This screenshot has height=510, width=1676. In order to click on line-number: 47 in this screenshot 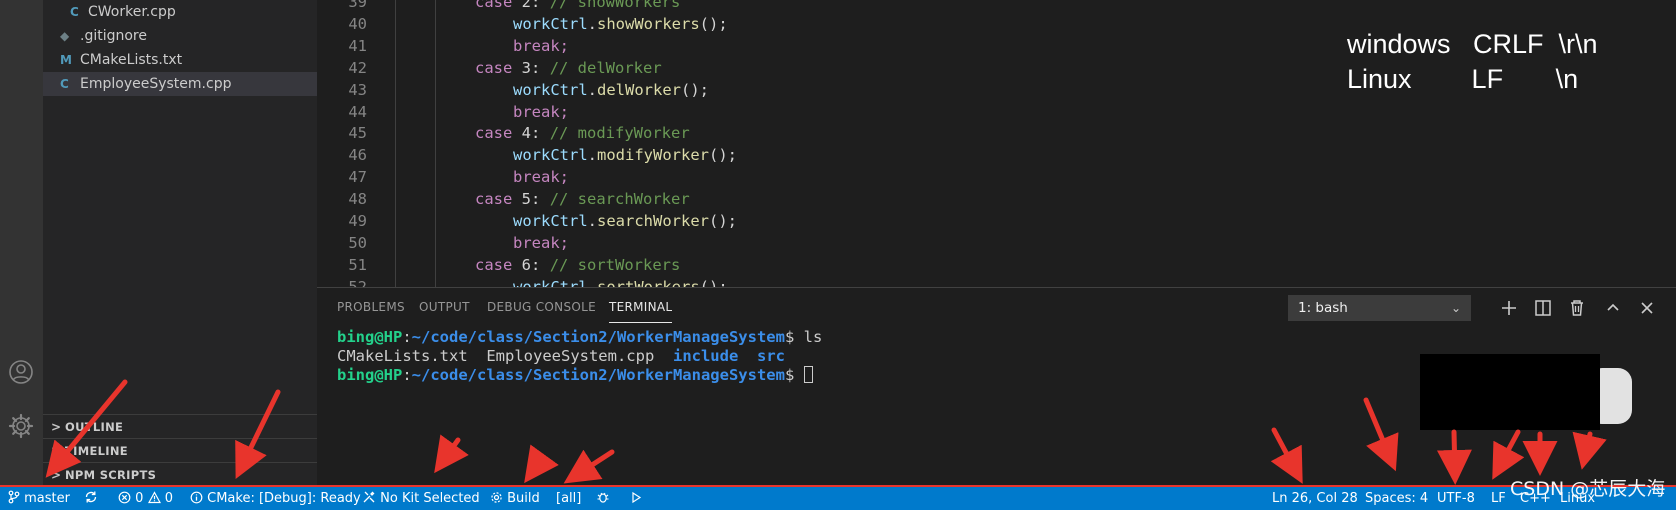, I will do `click(357, 177)`.